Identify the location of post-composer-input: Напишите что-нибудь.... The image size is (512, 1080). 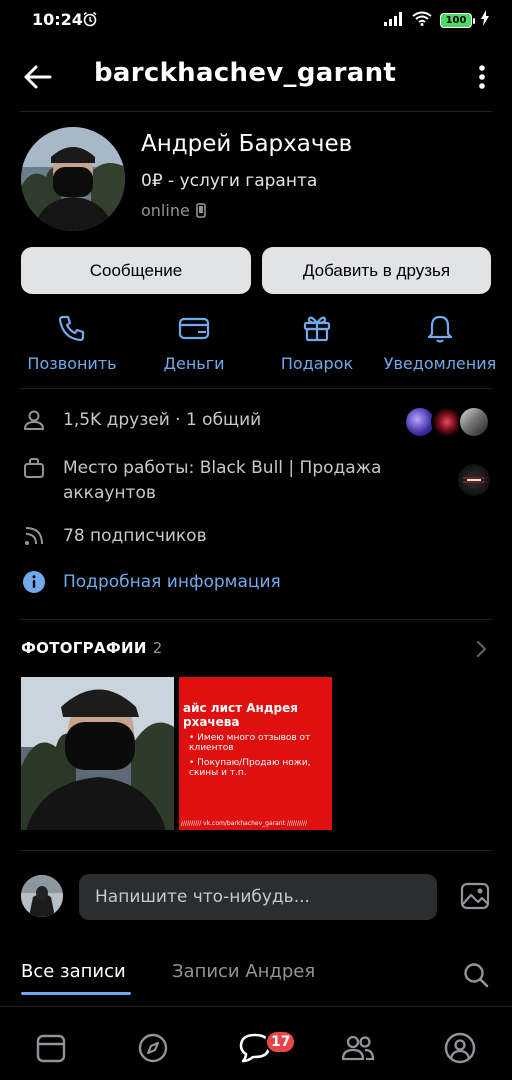
(258, 897).